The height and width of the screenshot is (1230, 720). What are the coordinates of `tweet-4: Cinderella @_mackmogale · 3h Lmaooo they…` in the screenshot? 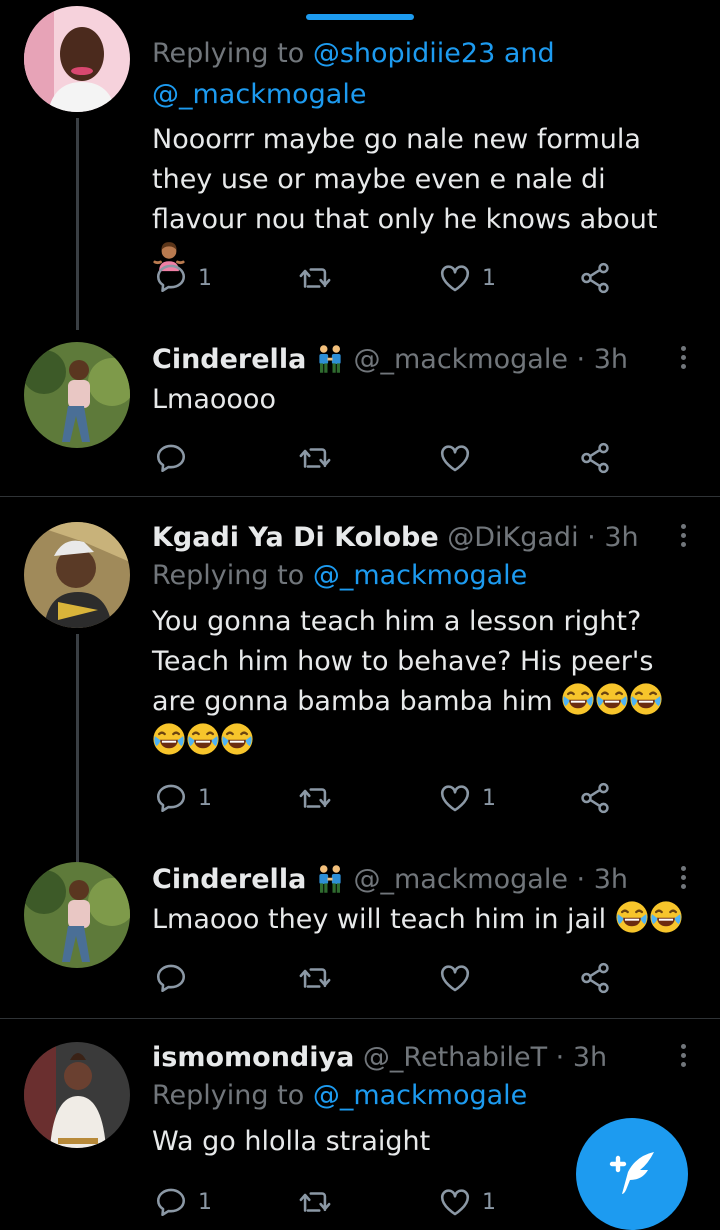 It's located at (360, 938).